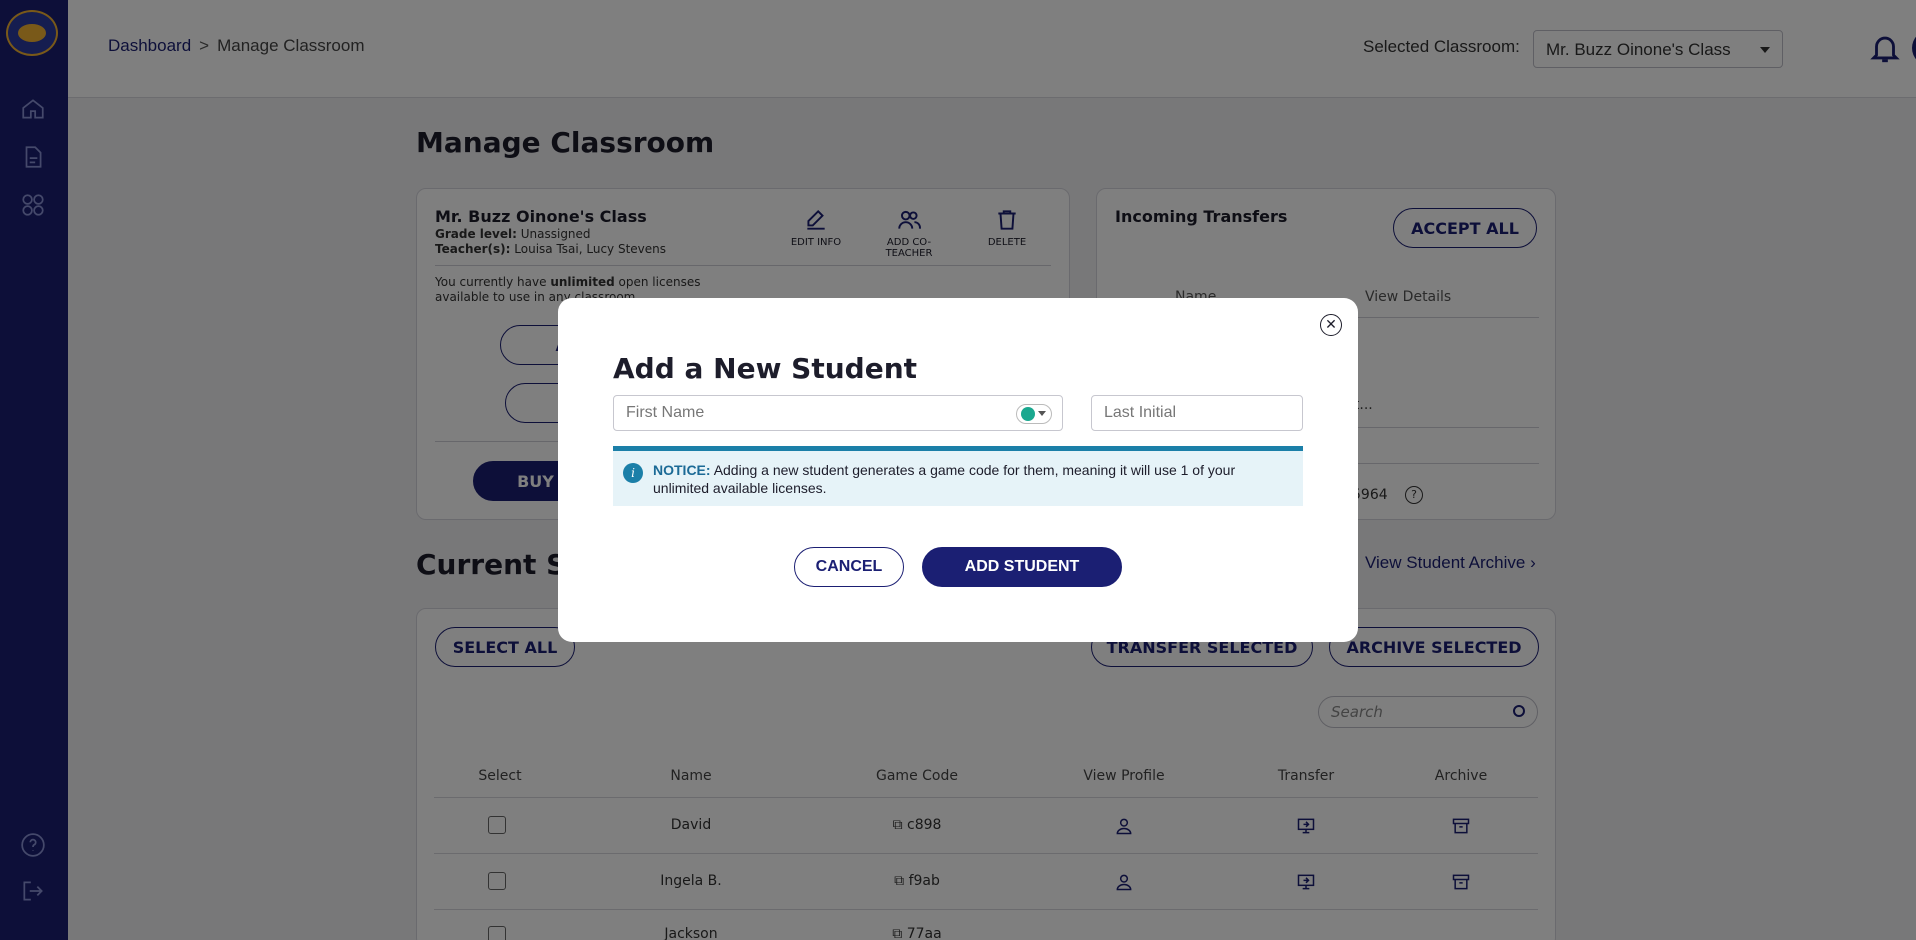 This screenshot has height=940, width=1916. I want to click on first-name-placeholder: First Name, so click(665, 412).